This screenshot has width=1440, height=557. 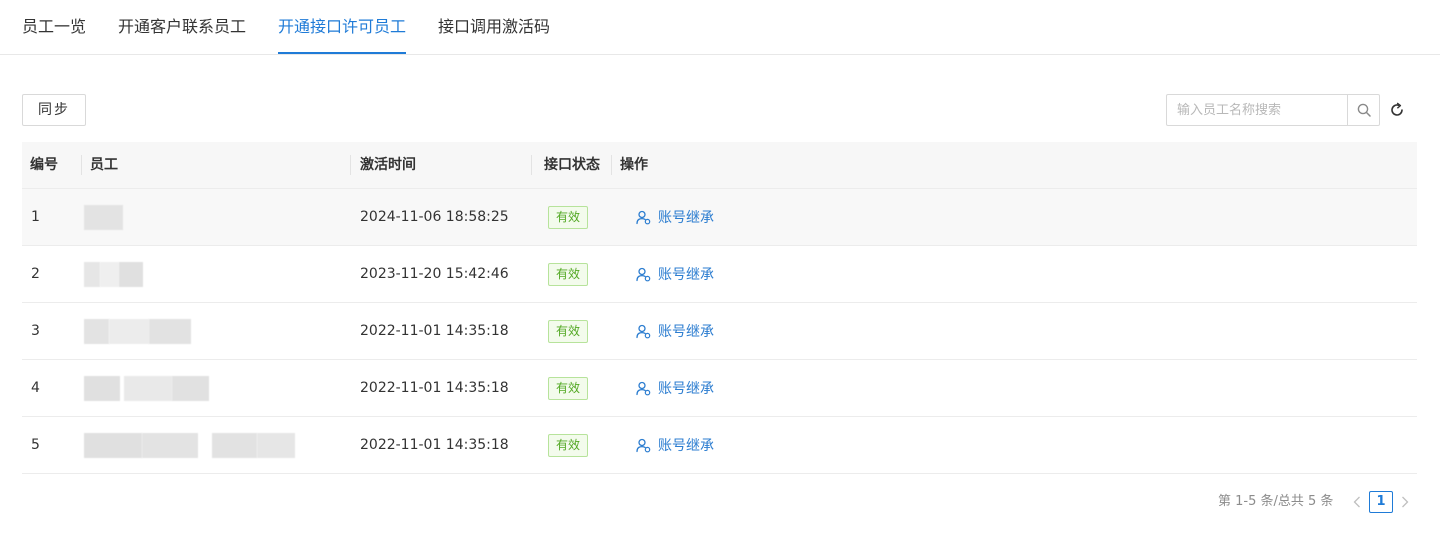 I want to click on search-input, so click(x=1258, y=110).